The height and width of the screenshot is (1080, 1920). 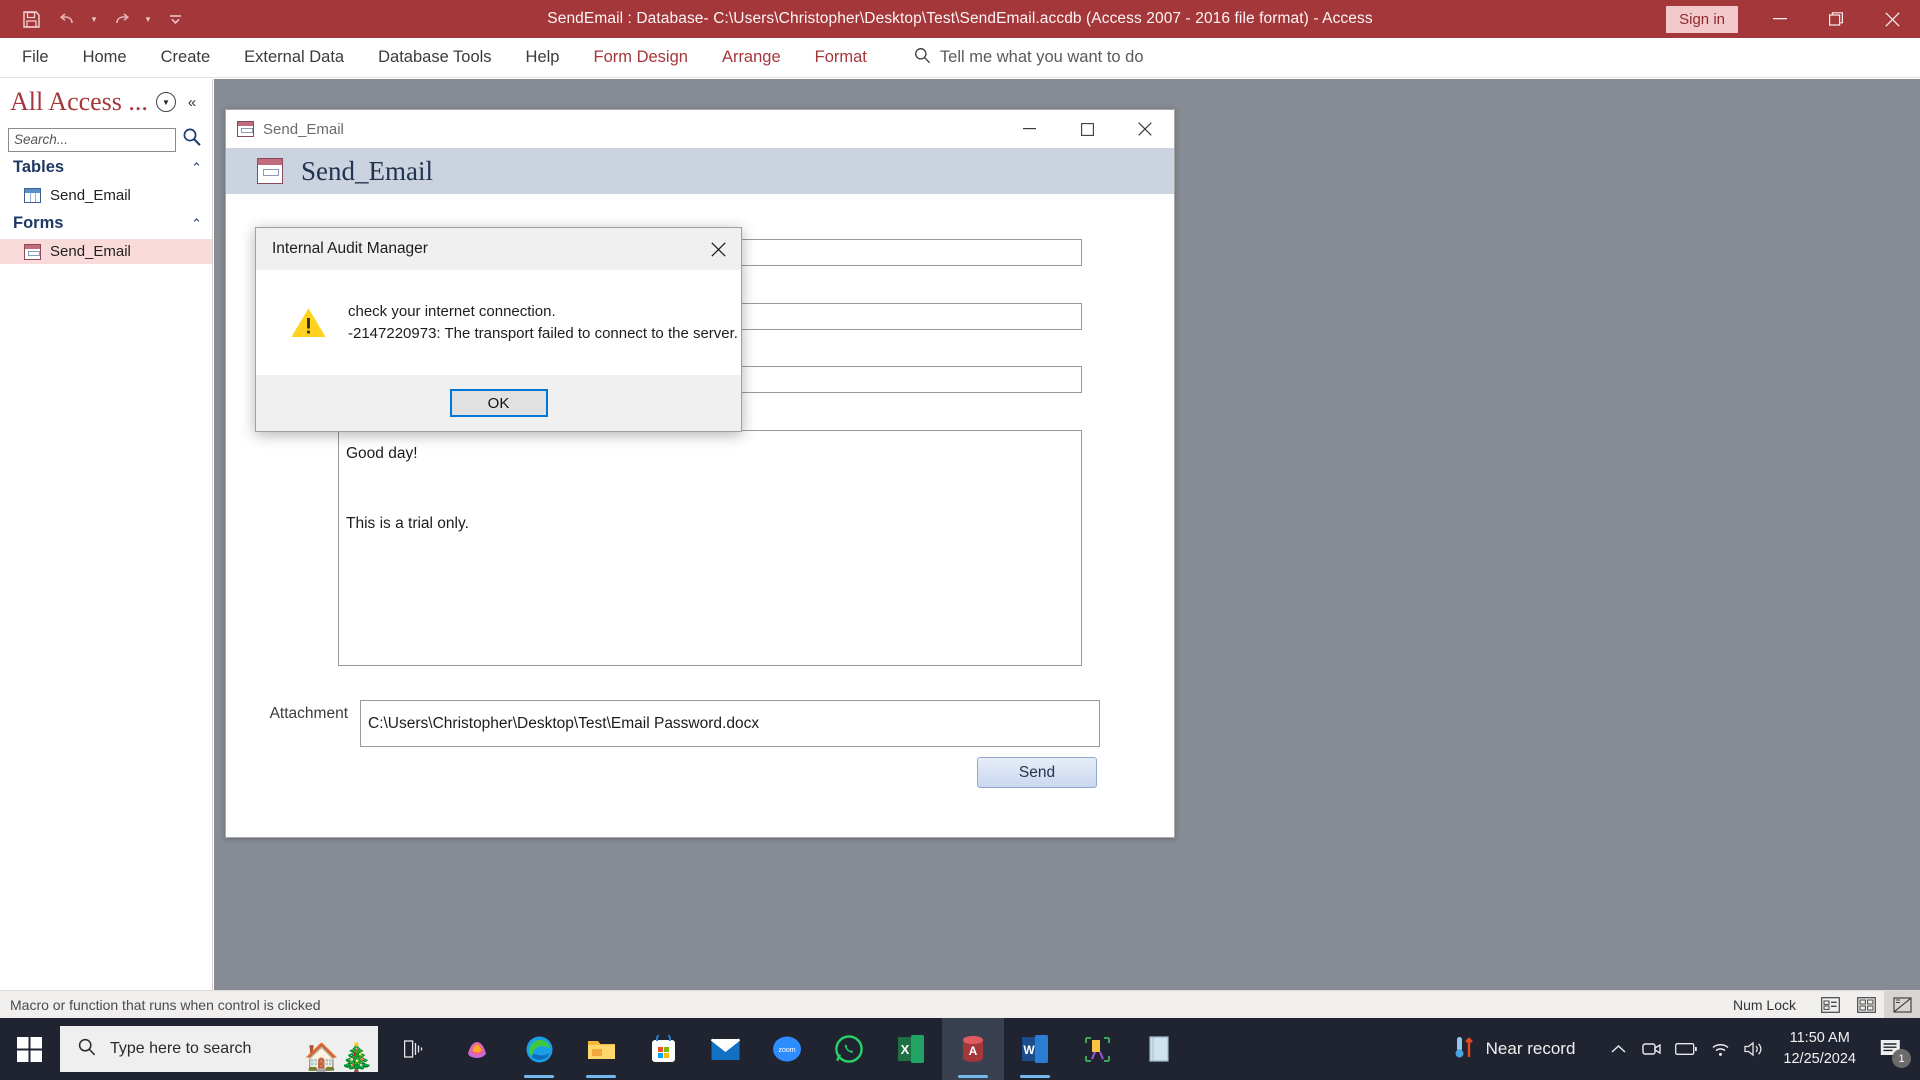 I want to click on taskview-icon, so click(x=415, y=1049).